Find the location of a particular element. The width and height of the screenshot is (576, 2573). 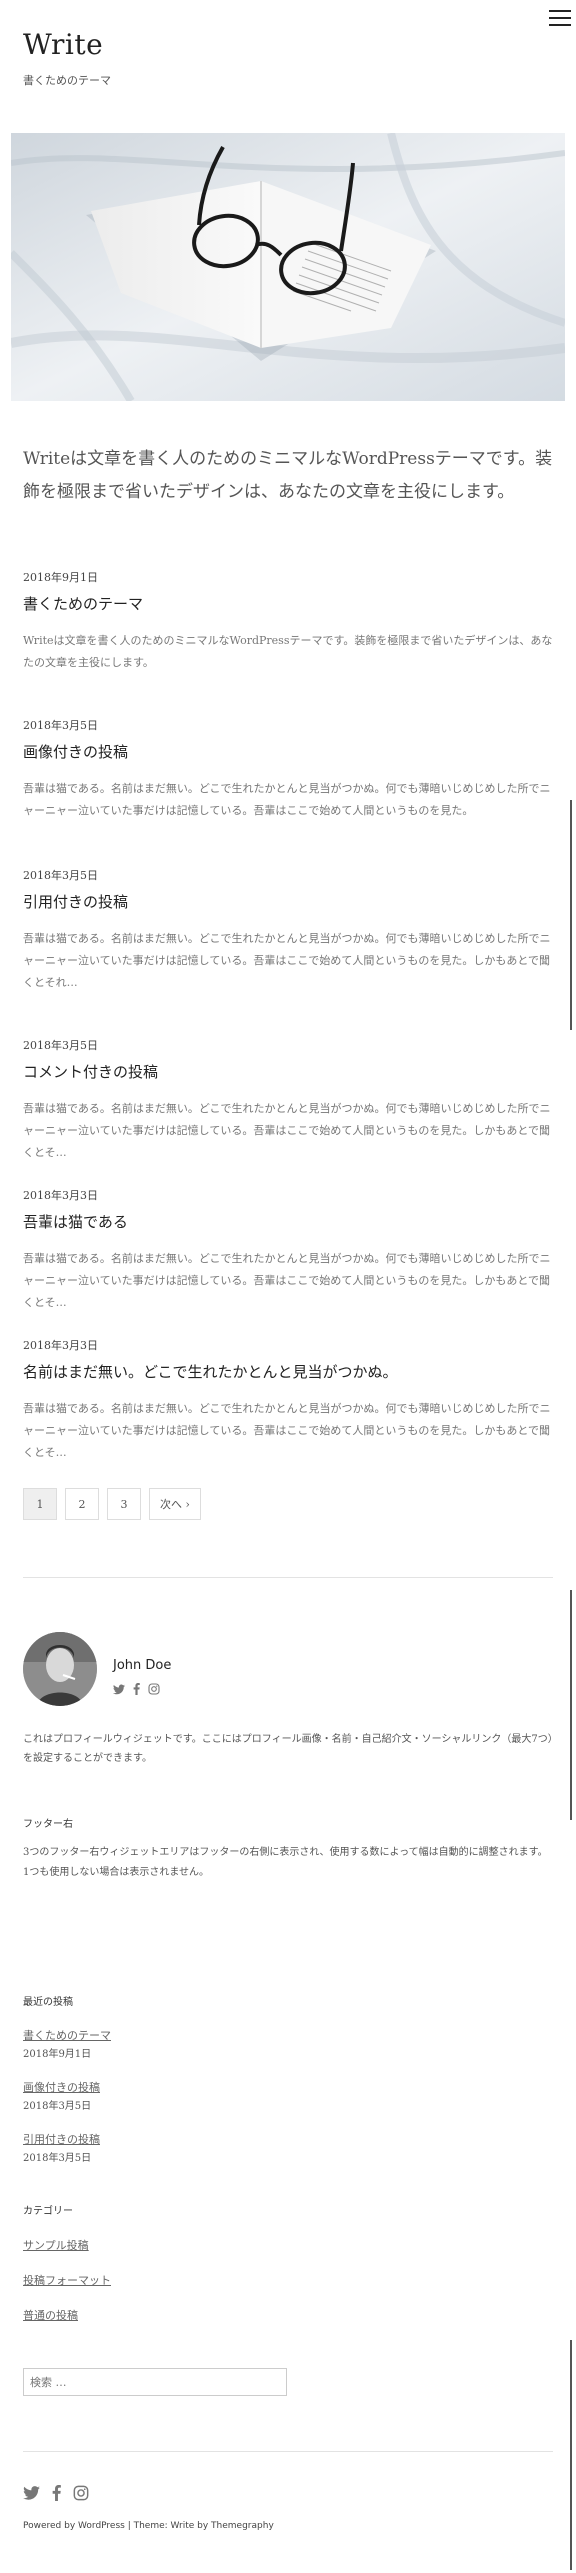

avatar is located at coordinates (60, 1669).